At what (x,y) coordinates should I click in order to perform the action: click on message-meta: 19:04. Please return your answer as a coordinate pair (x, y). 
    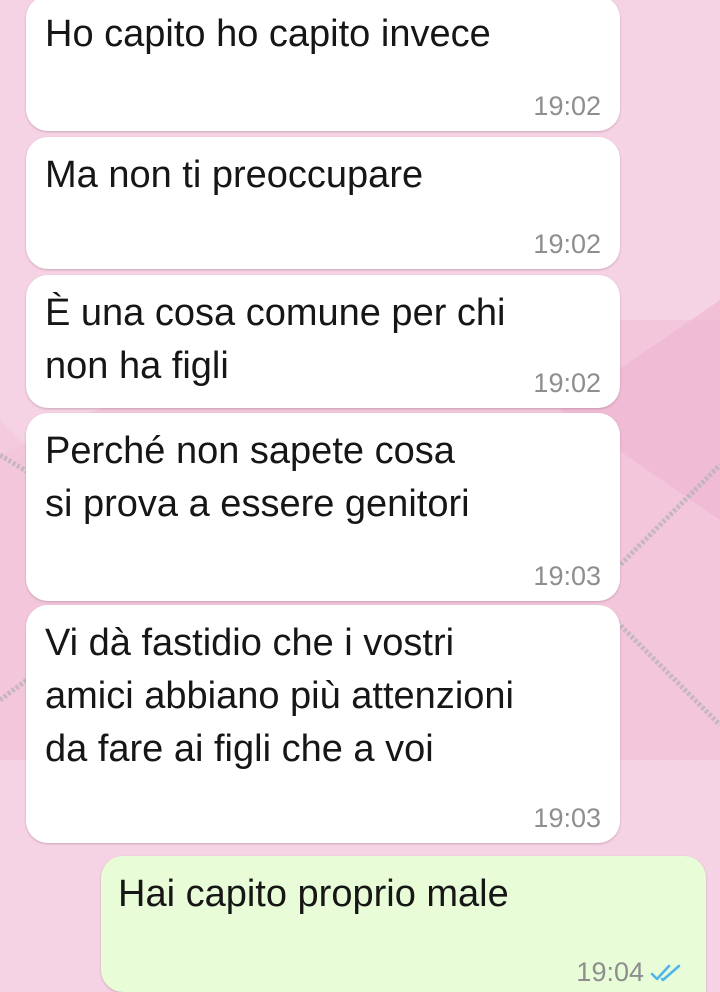
    Looking at the image, I should click on (629, 972).